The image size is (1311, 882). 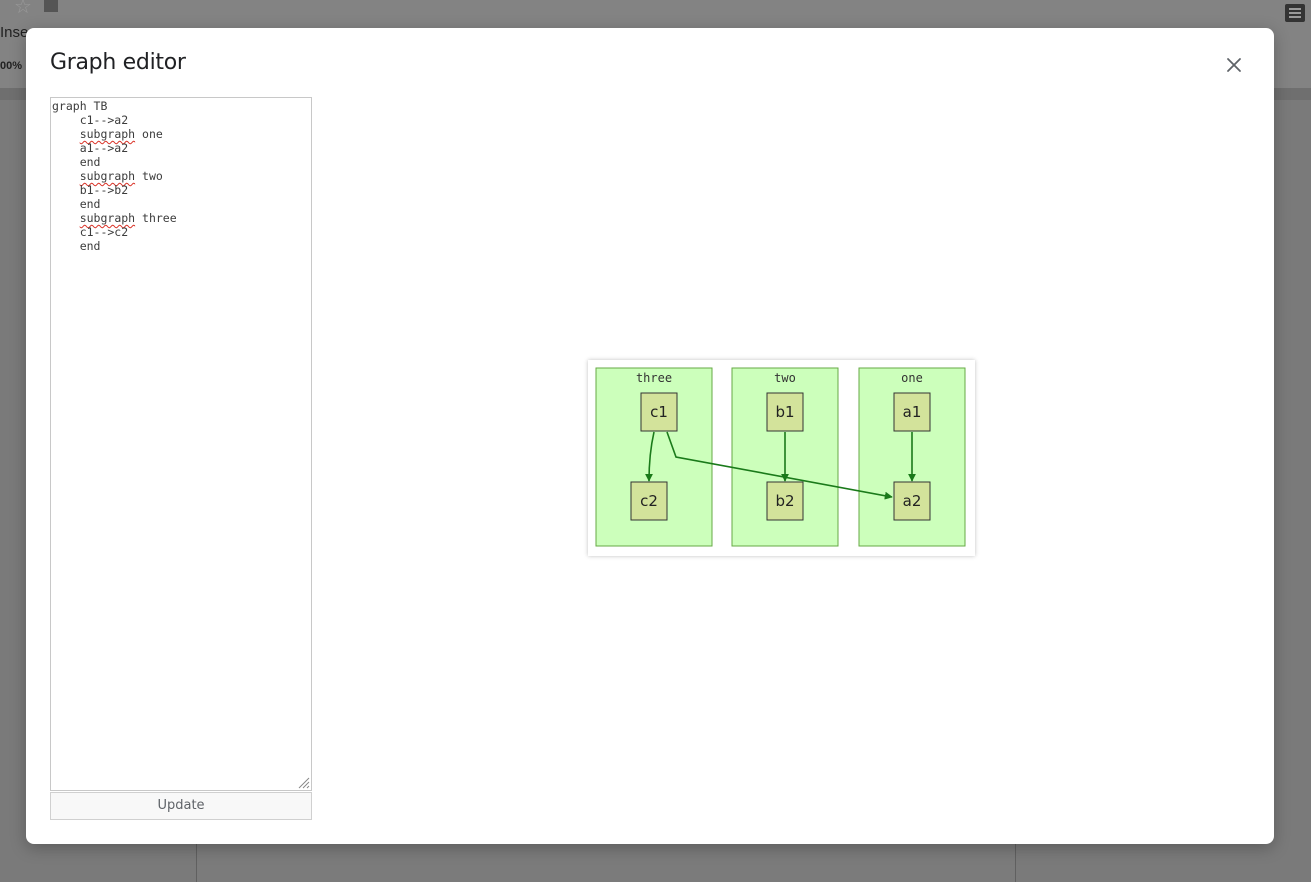 What do you see at coordinates (23, 9) in the screenshot?
I see `star-icon: ☆` at bounding box center [23, 9].